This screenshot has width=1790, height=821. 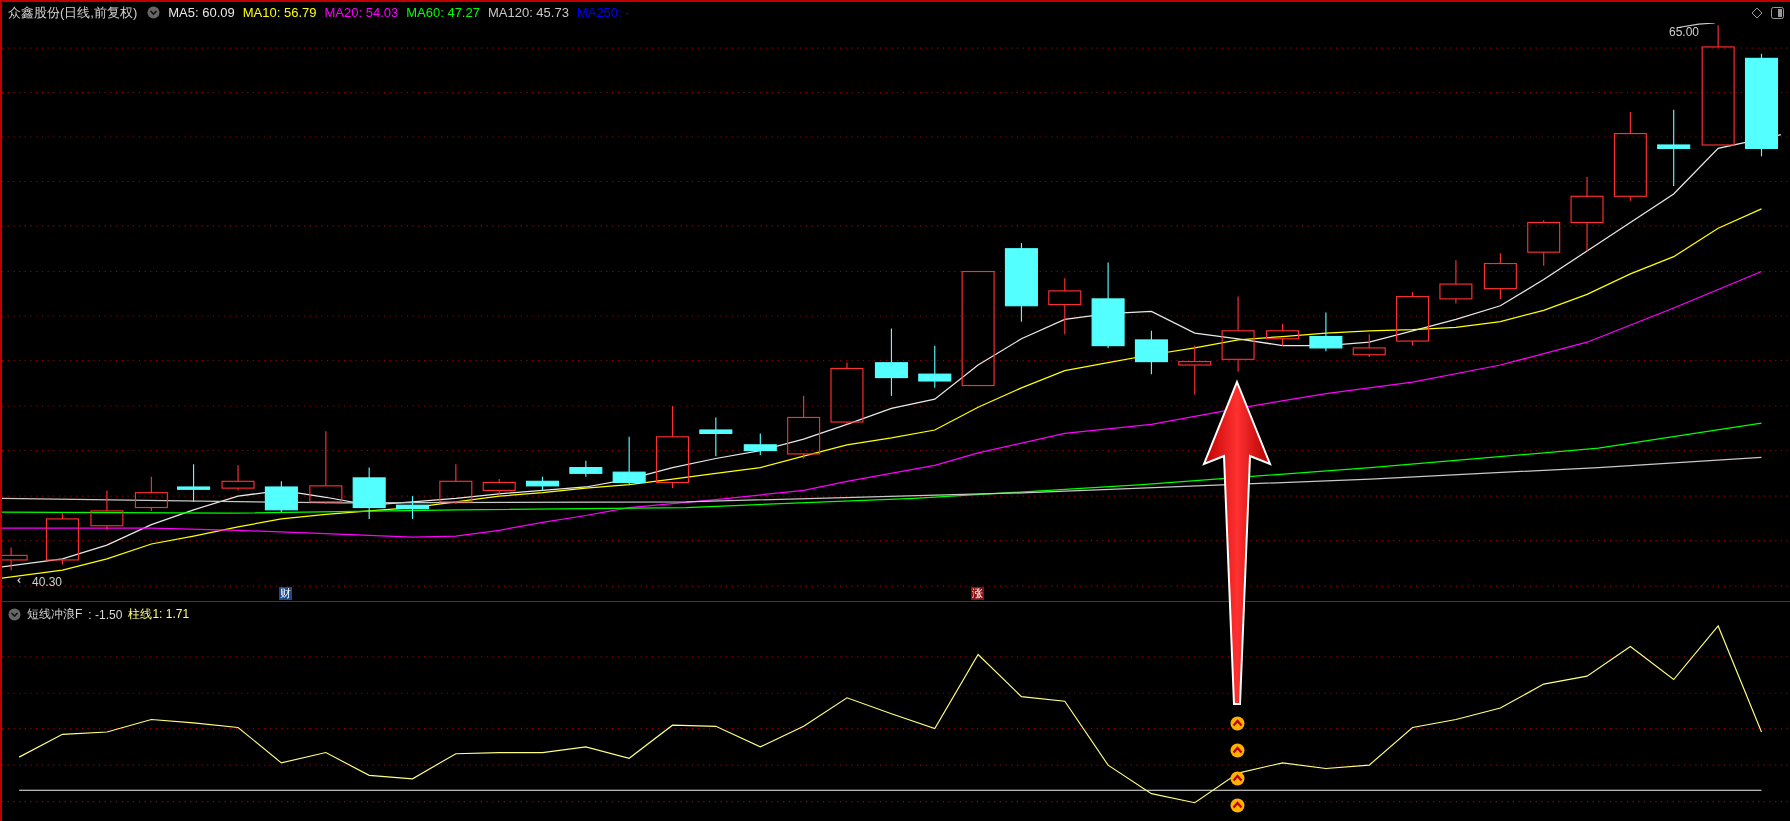 I want to click on low-price-label: 40.30, so click(x=47, y=582).